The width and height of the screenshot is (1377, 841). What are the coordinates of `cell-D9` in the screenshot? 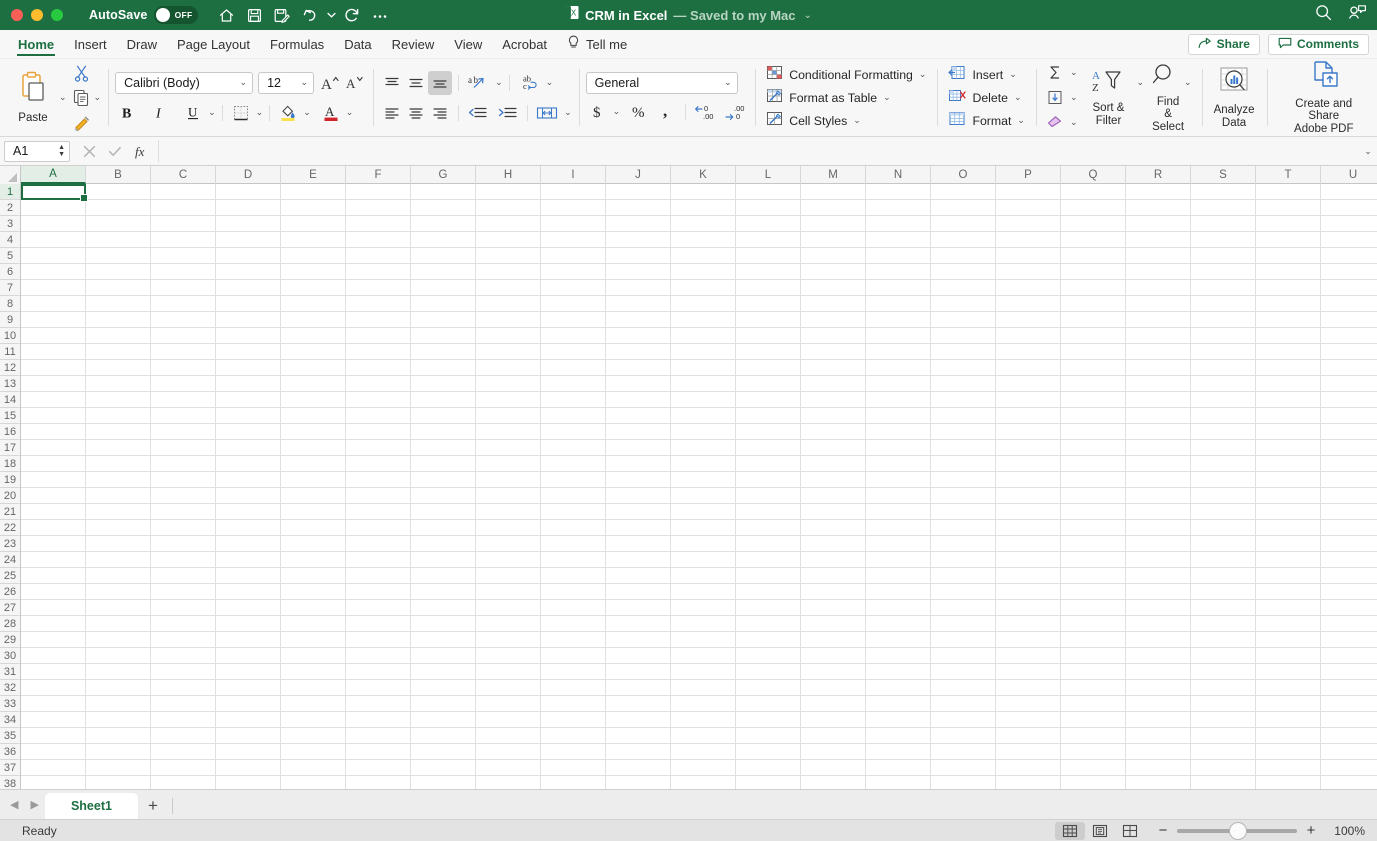 It's located at (248, 320).